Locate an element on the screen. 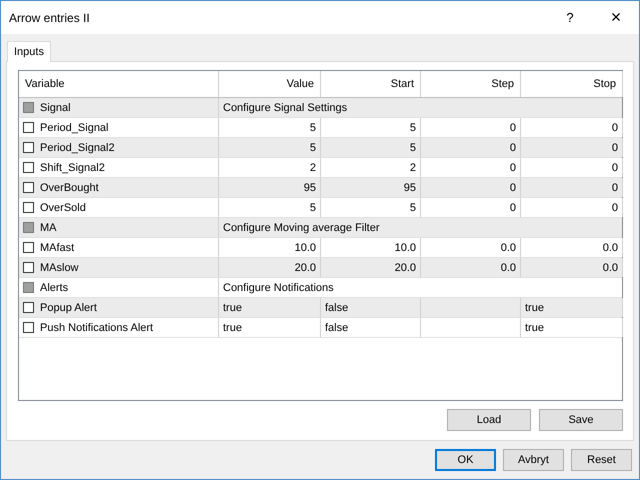 The width and height of the screenshot is (640, 480). dialog-button: OK is located at coordinates (465, 460).